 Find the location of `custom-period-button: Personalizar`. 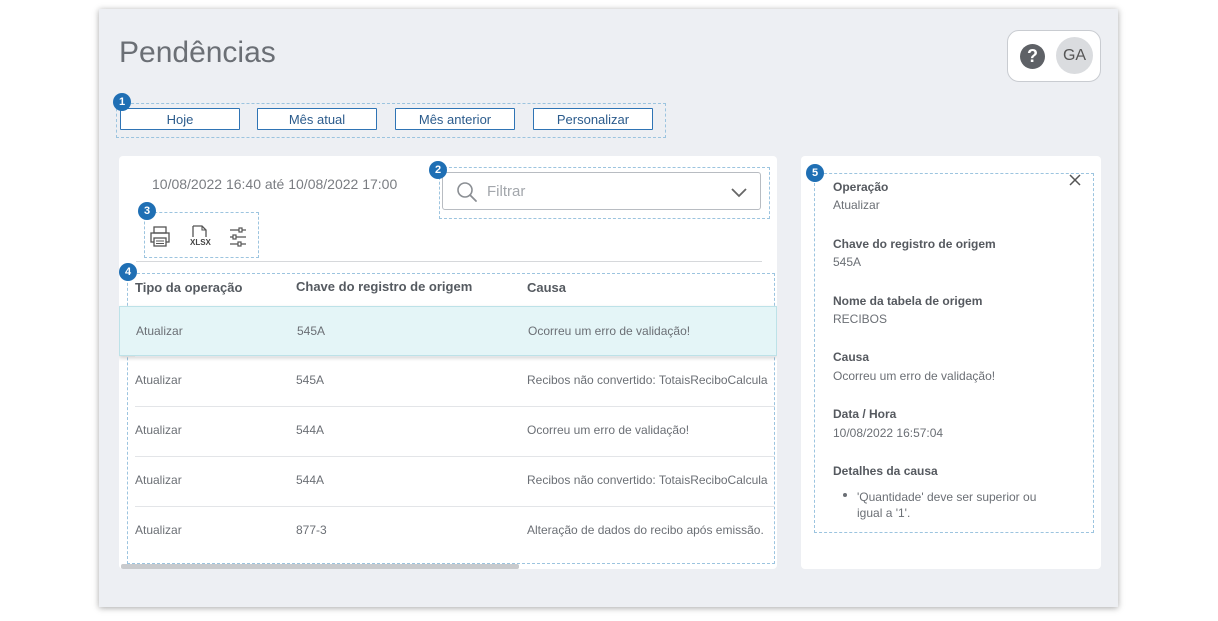

custom-period-button: Personalizar is located at coordinates (593, 119).